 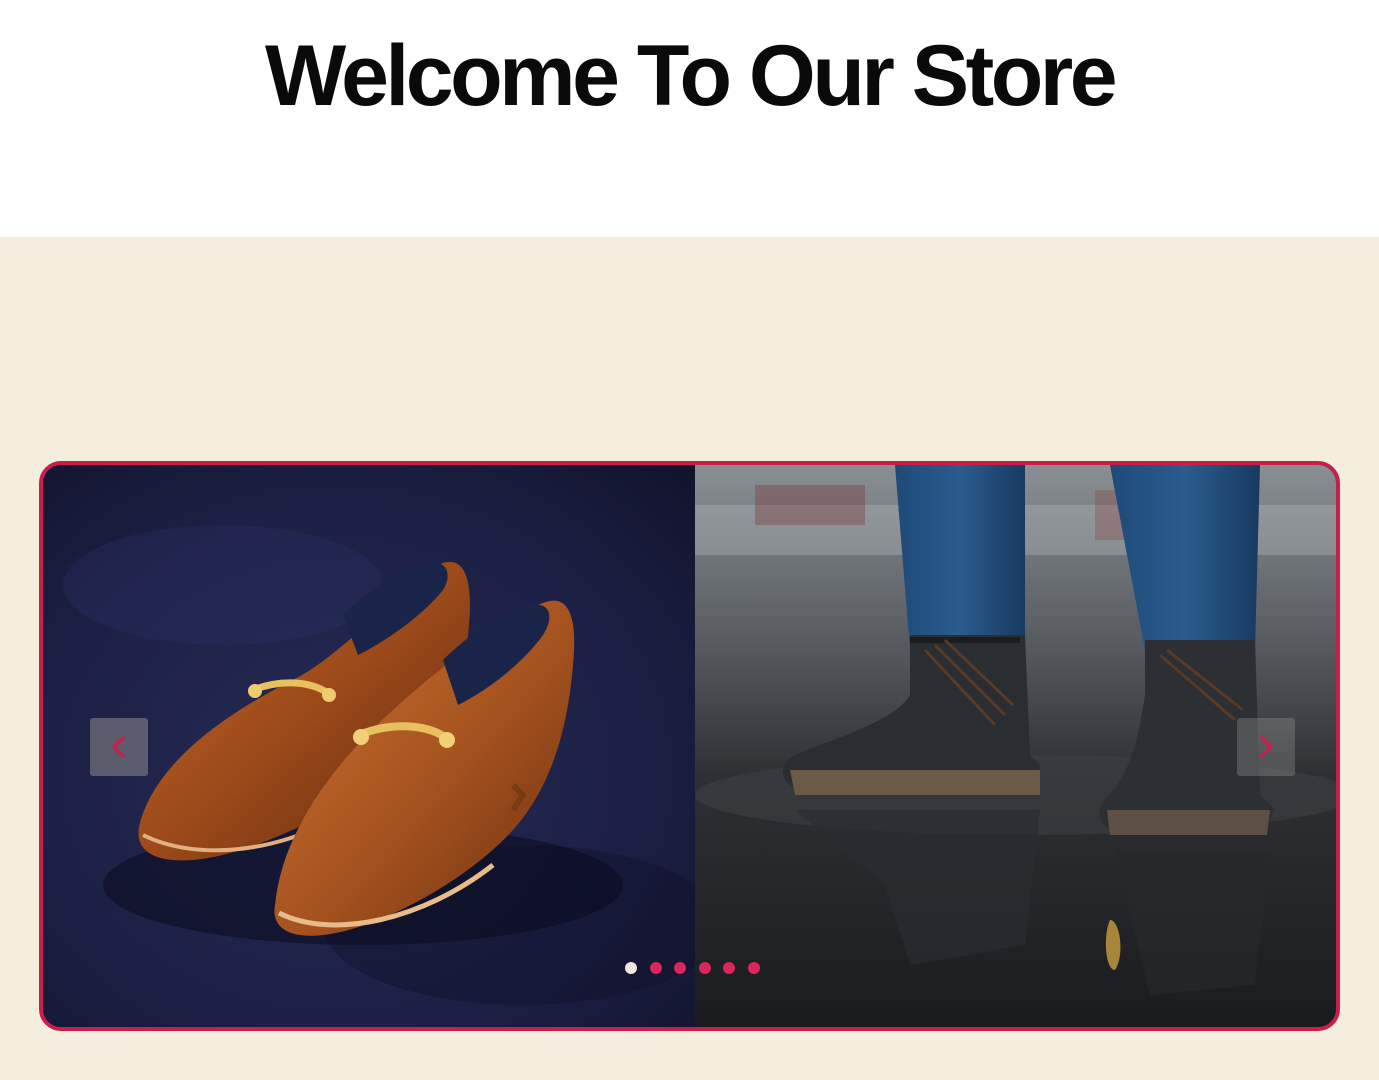 I want to click on carousel-next-button, so click(x=1266, y=747).